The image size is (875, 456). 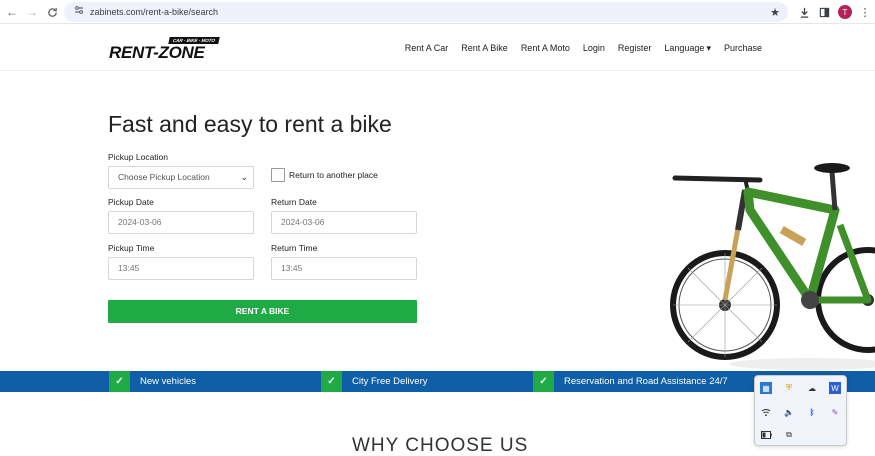 What do you see at coordinates (545, 48) in the screenshot?
I see `nav-rent-a-moto: Rent A Moto` at bounding box center [545, 48].